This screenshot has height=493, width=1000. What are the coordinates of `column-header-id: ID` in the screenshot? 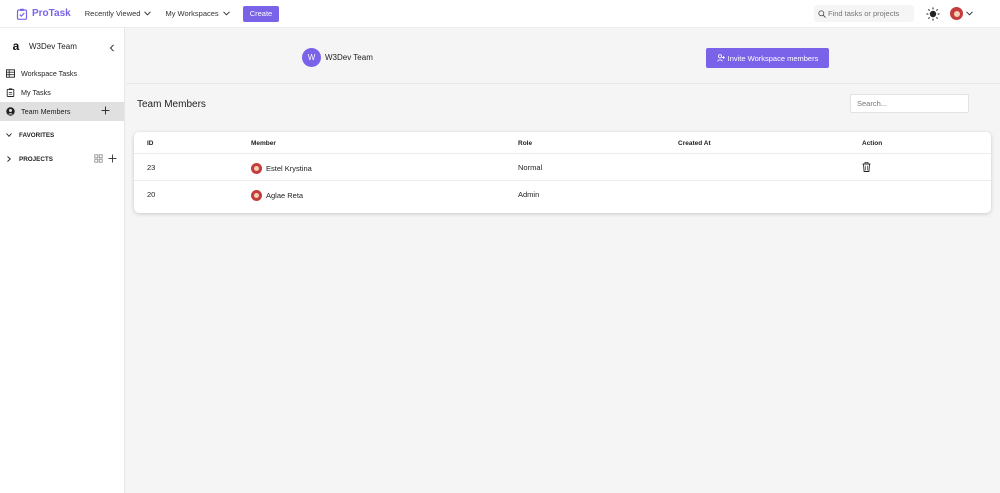 It's located at (150, 143).